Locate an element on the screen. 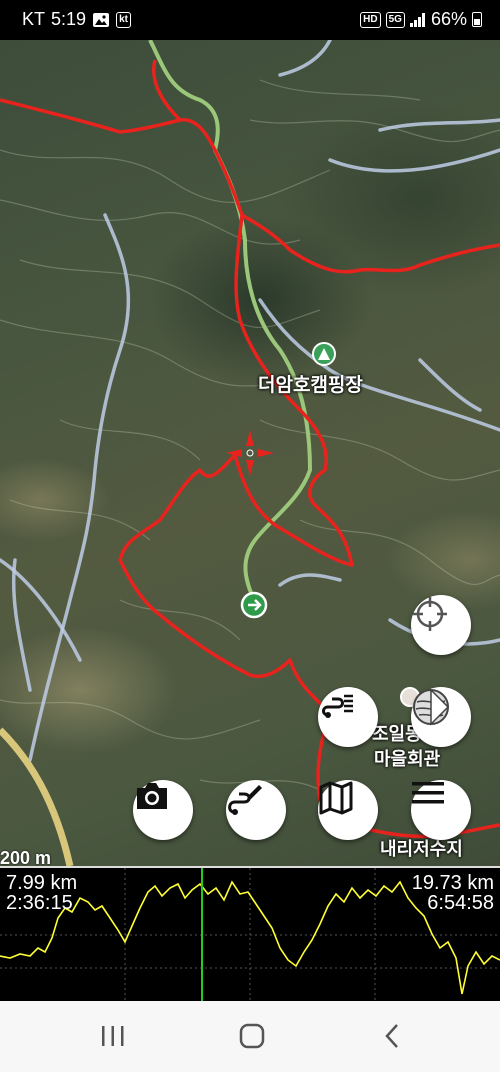  menu-button is located at coordinates (441, 810).